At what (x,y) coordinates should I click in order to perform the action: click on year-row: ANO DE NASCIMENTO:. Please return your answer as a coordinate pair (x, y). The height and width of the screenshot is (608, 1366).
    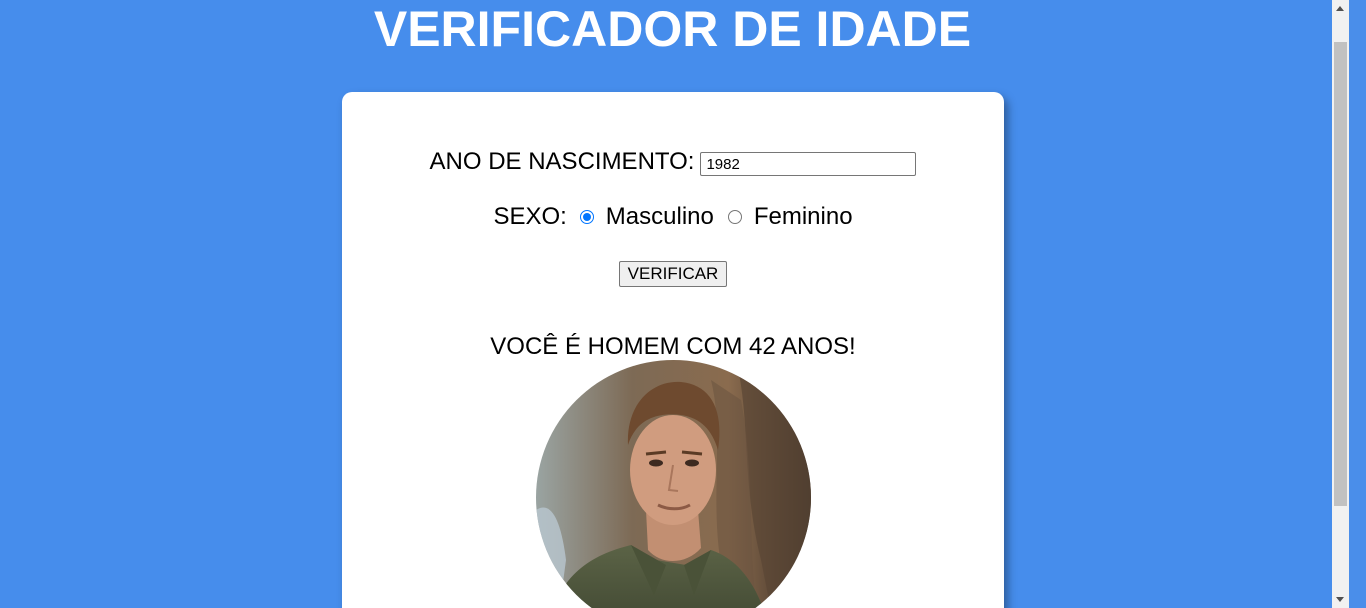
    Looking at the image, I should click on (673, 162).